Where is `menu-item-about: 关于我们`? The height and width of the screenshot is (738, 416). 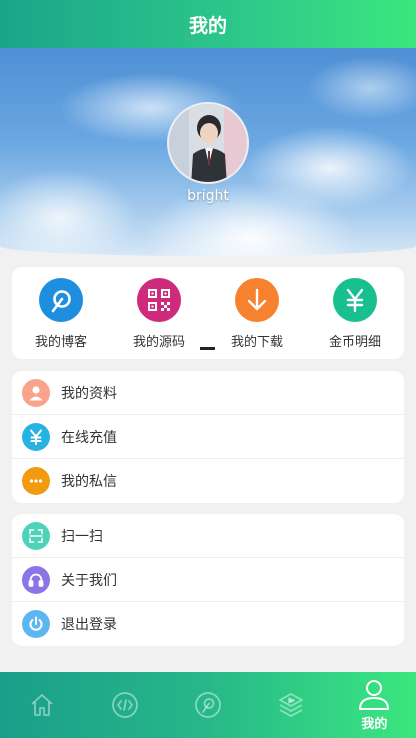 menu-item-about: 关于我们 is located at coordinates (208, 580).